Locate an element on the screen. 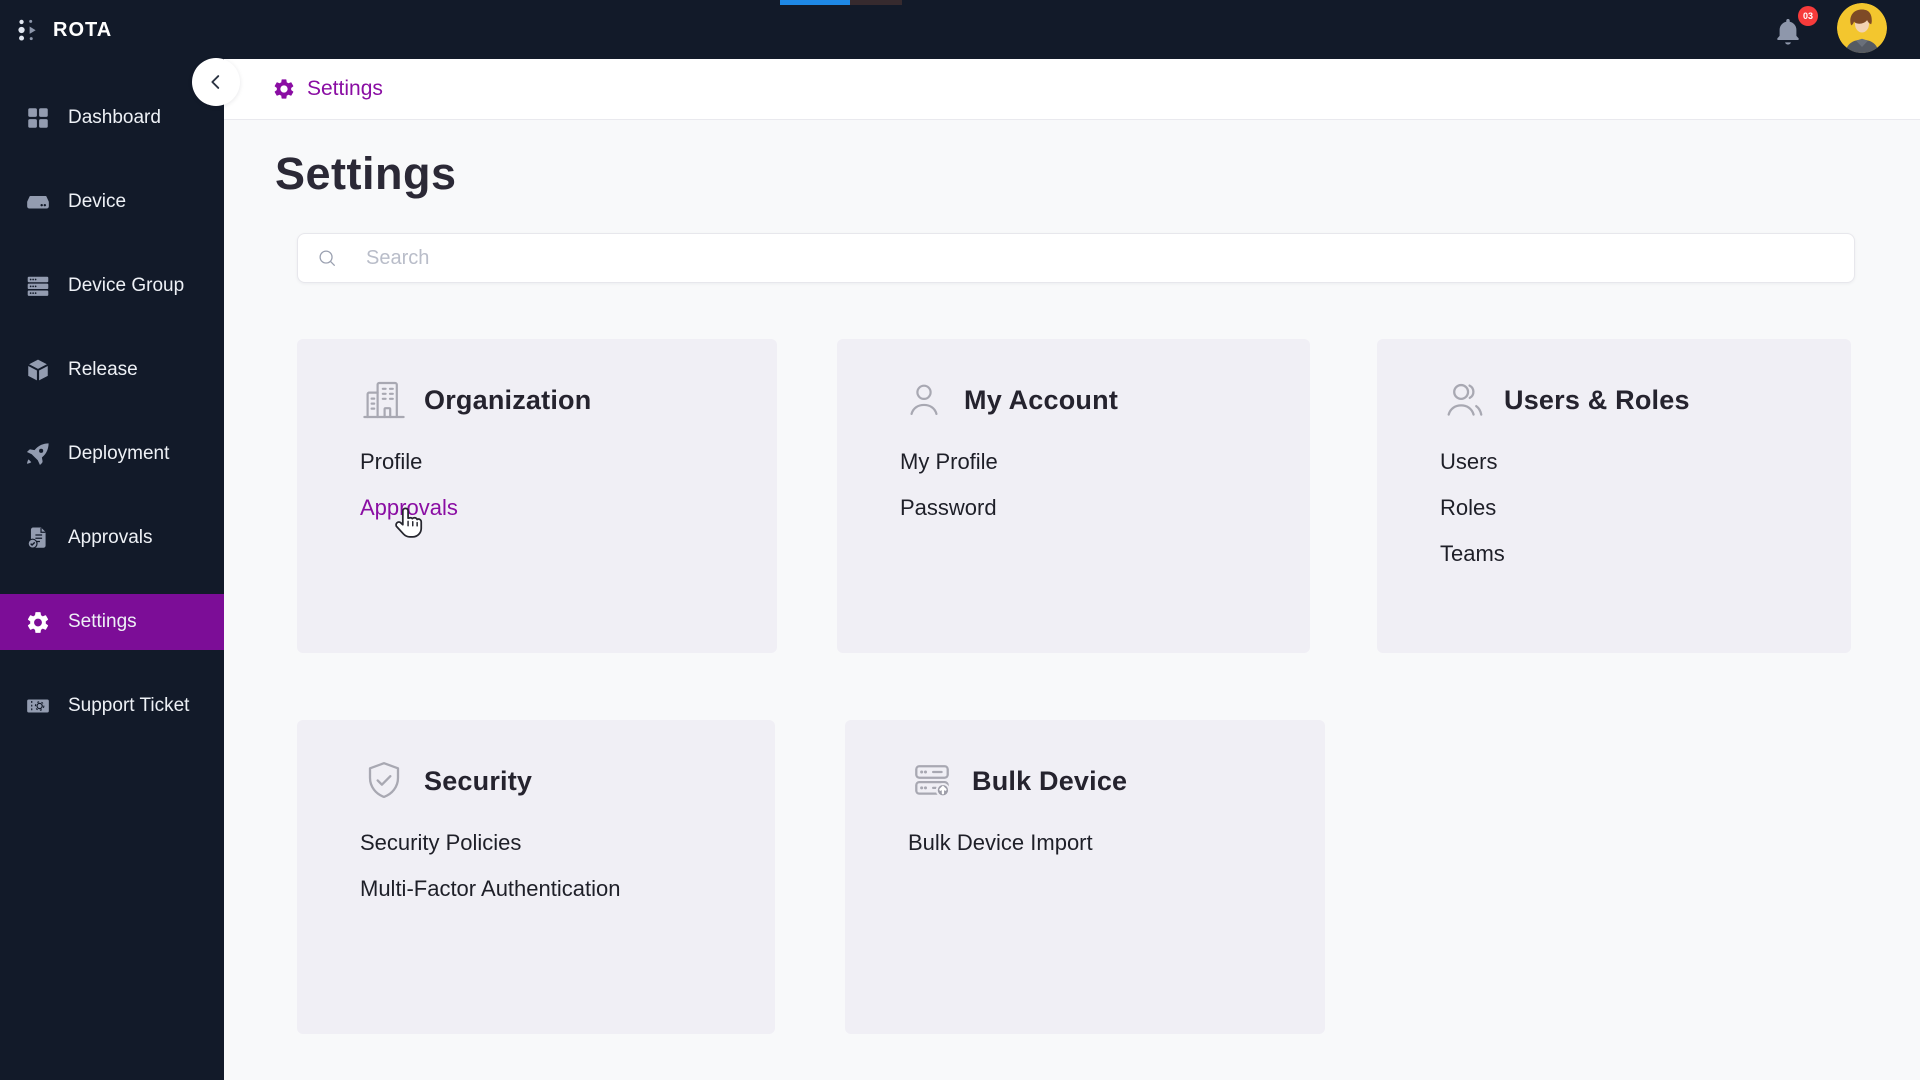 Image resolution: width=1920 pixels, height=1080 pixels. link-bulk-device-import: Bulk Device Import is located at coordinates (1000, 843).